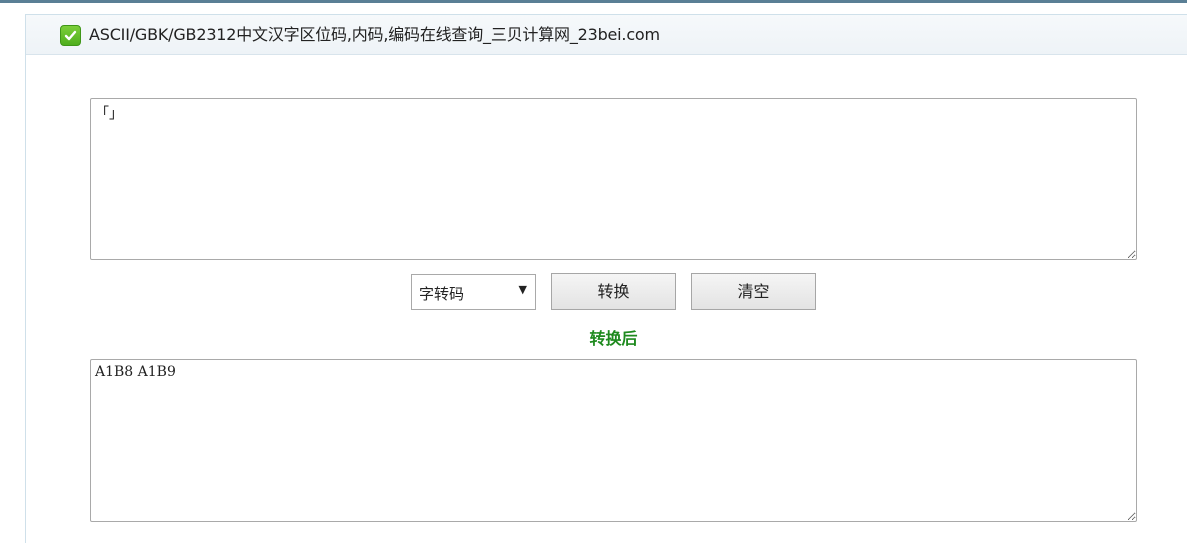  What do you see at coordinates (613, 291) in the screenshot?
I see `convert-button: 转换` at bounding box center [613, 291].